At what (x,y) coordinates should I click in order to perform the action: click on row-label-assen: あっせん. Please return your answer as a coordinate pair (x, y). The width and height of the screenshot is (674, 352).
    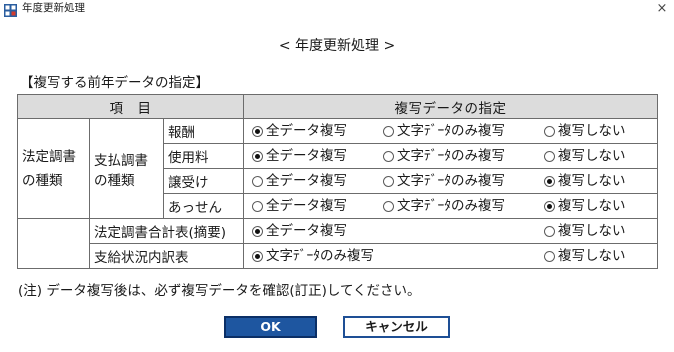
    Looking at the image, I should click on (203, 206).